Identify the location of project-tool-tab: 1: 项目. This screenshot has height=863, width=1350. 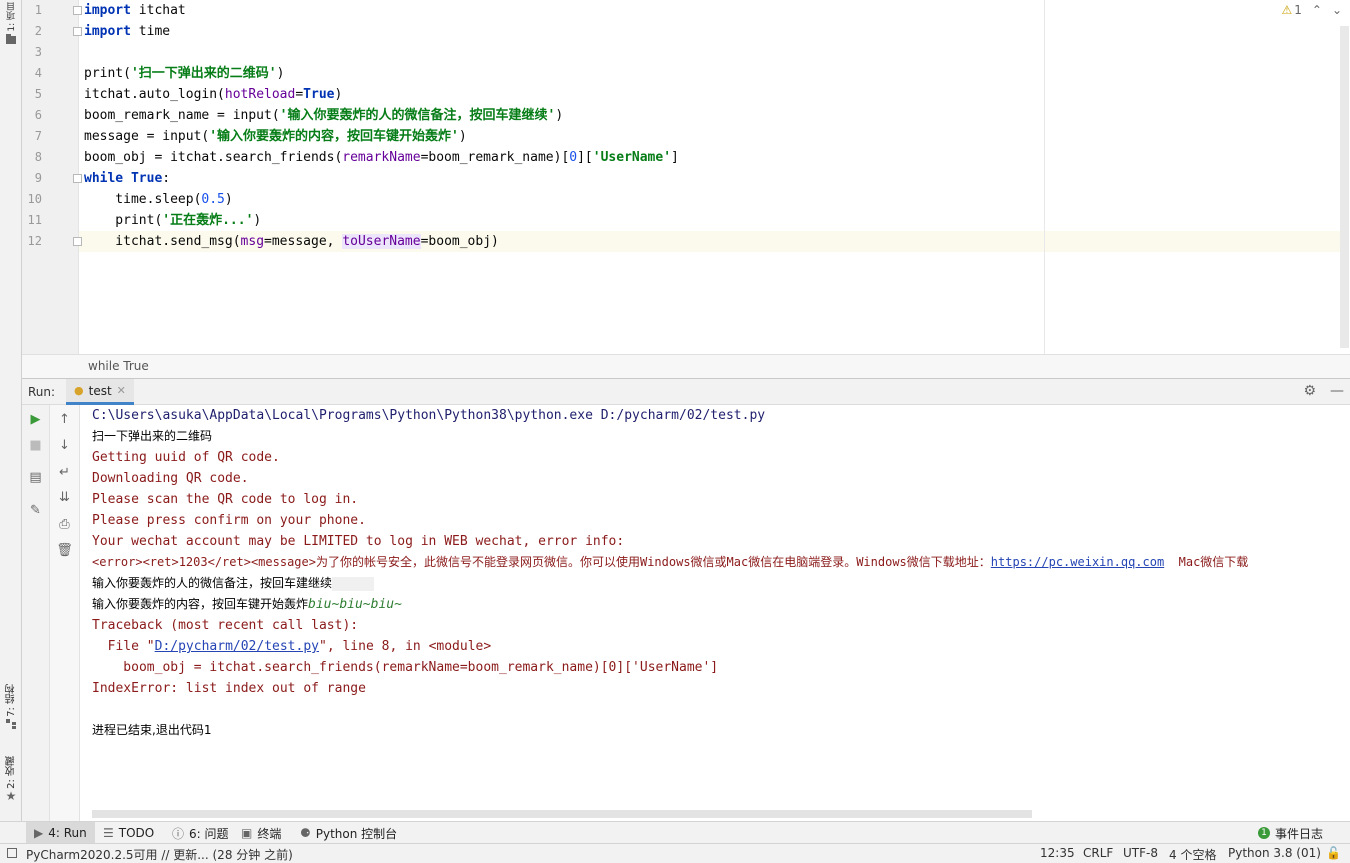
(11, 23).